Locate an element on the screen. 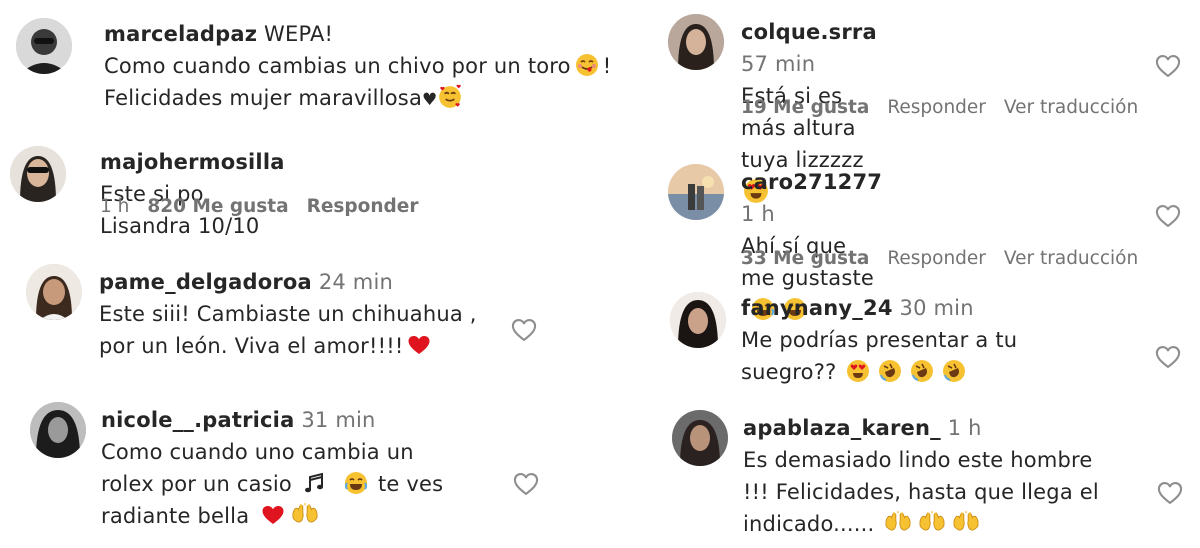  black-heart-icon: ♥ is located at coordinates (430, 100).